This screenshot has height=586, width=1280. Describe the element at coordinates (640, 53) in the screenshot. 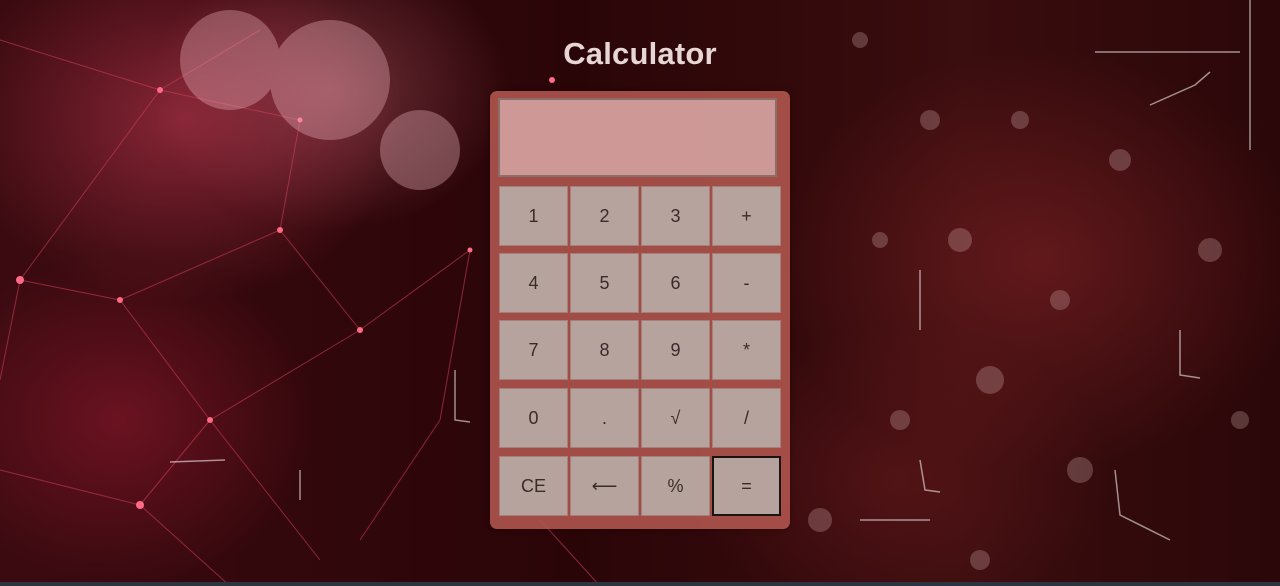

I see `page-title: Calculator` at that location.